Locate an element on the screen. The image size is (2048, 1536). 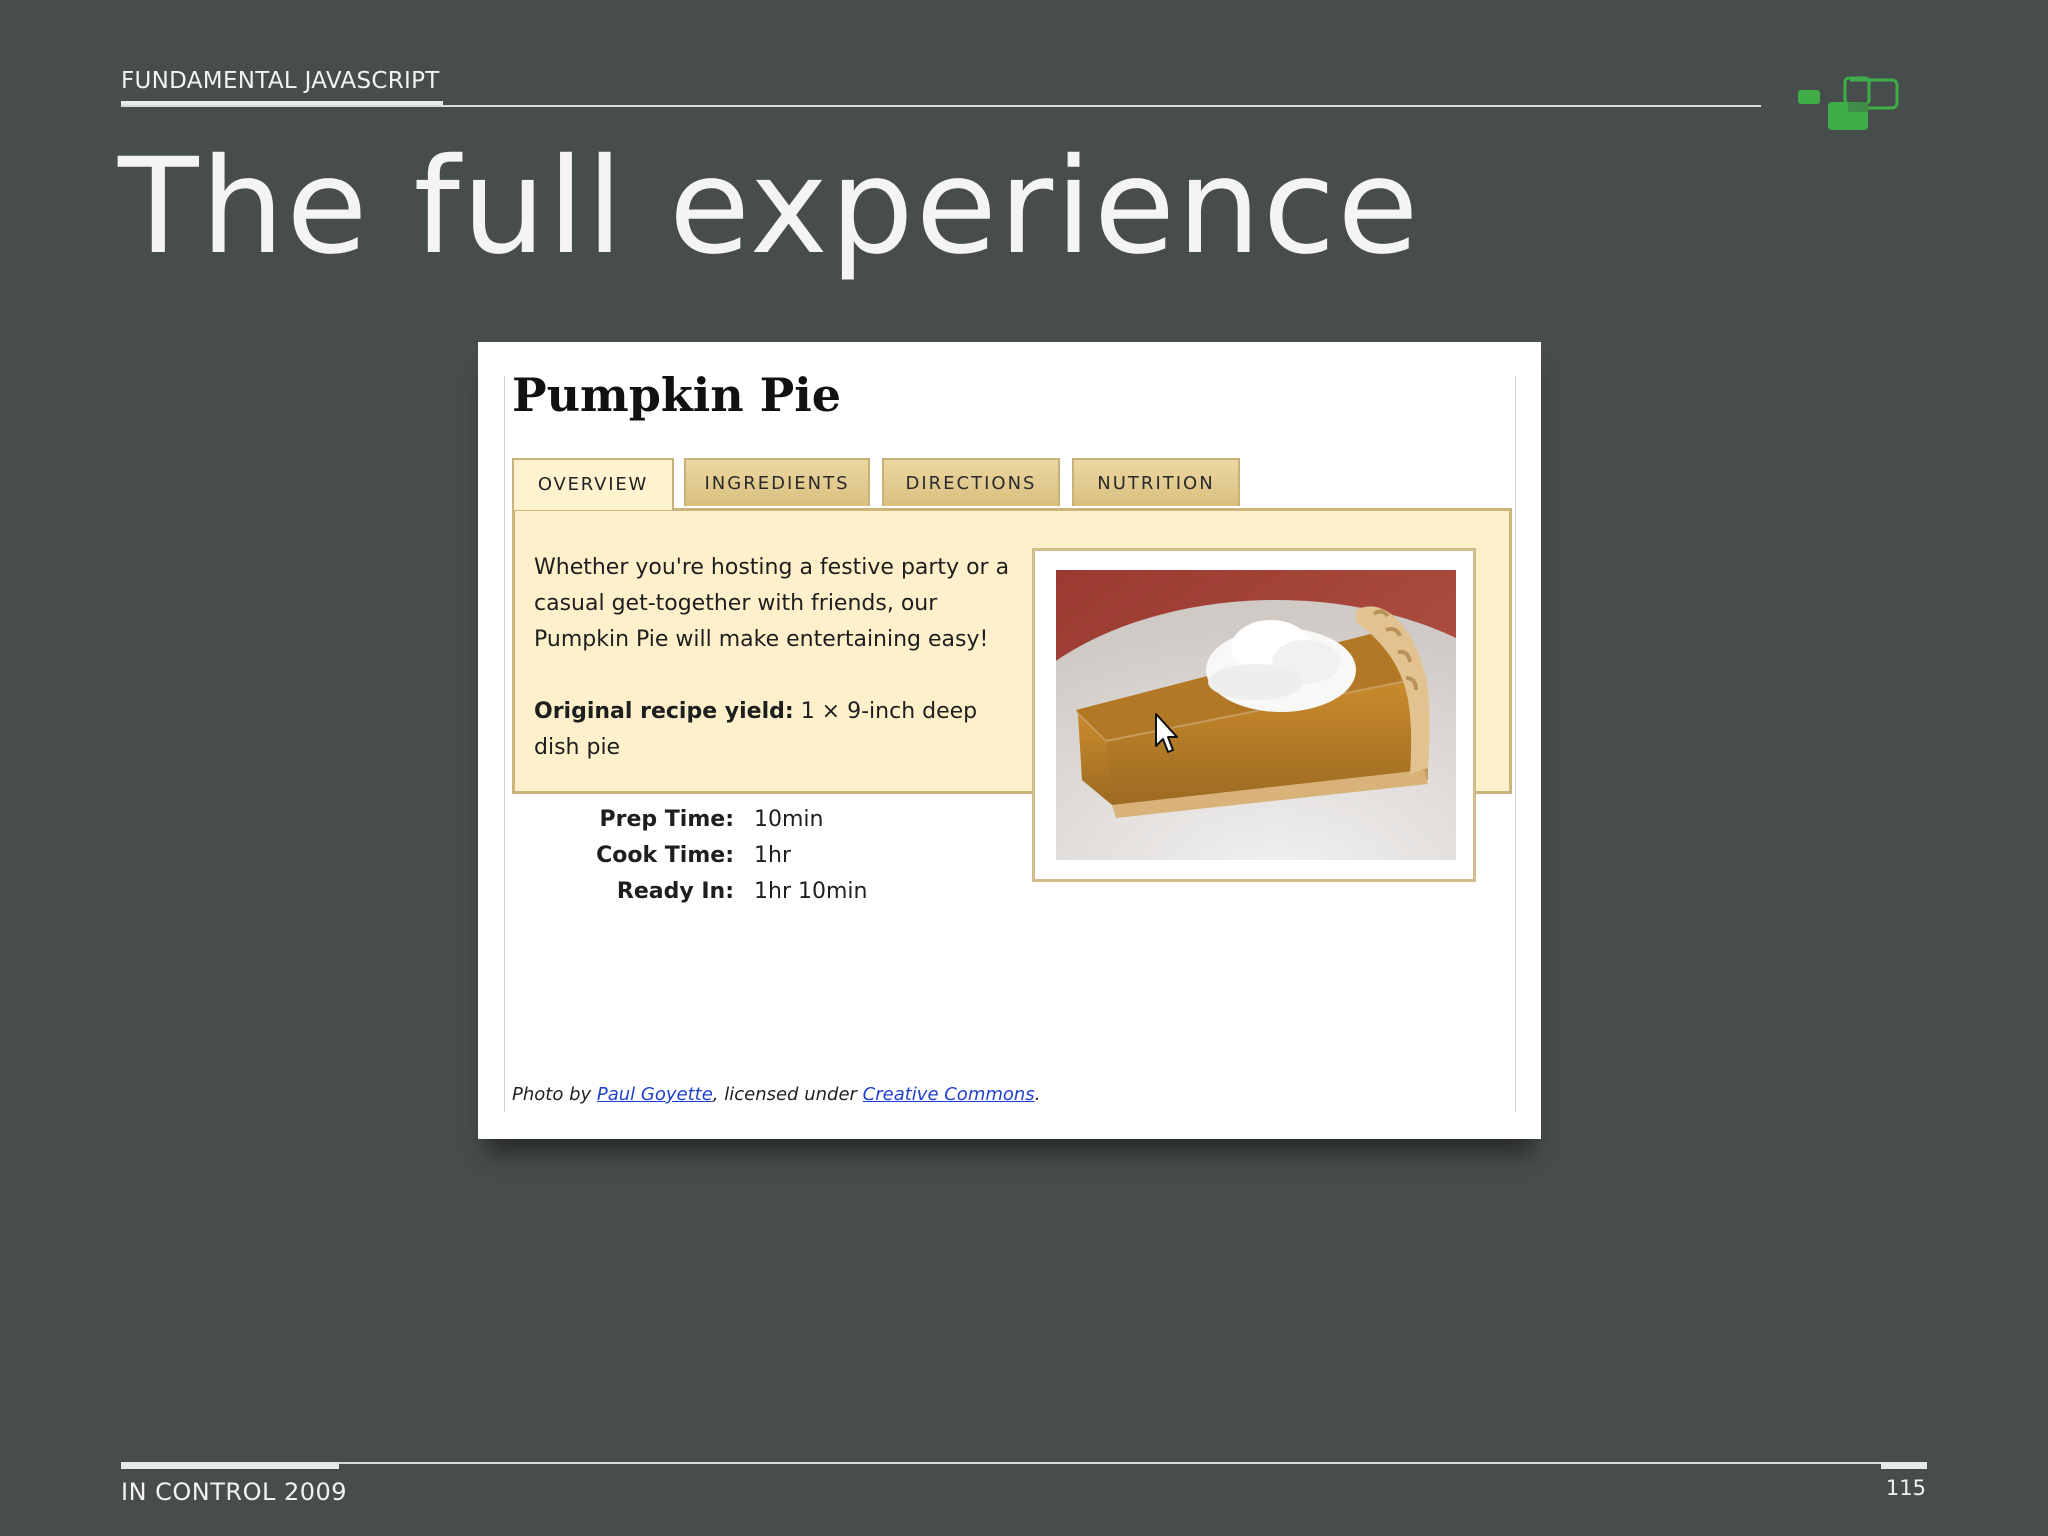
slide-title: The full experience is located at coordinates (769, 207).